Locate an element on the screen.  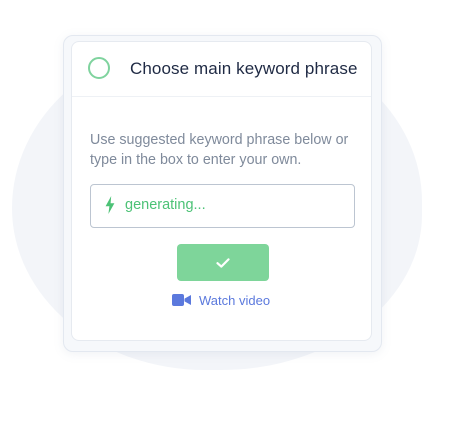
card-header: Choose main keyword phrase is located at coordinates (221, 69).